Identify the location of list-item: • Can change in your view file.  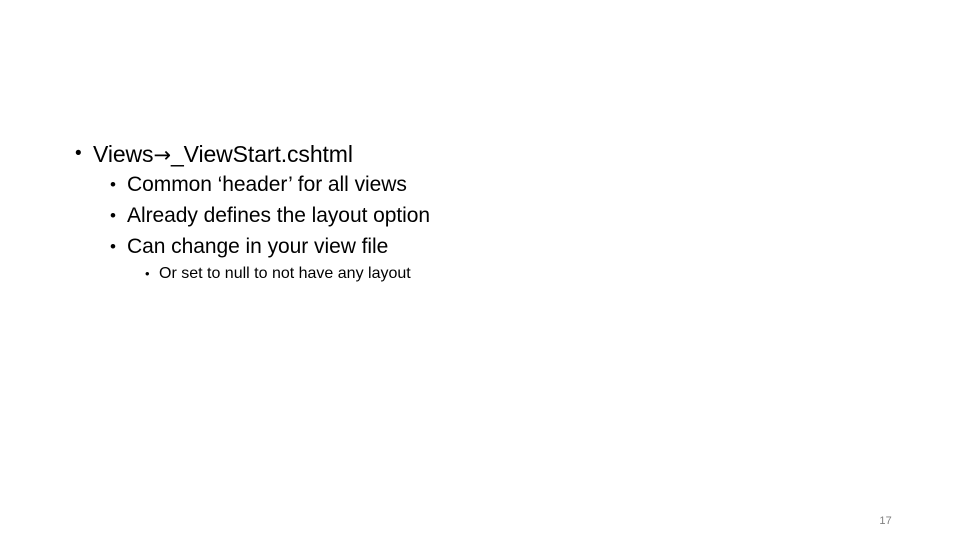
(505, 246).